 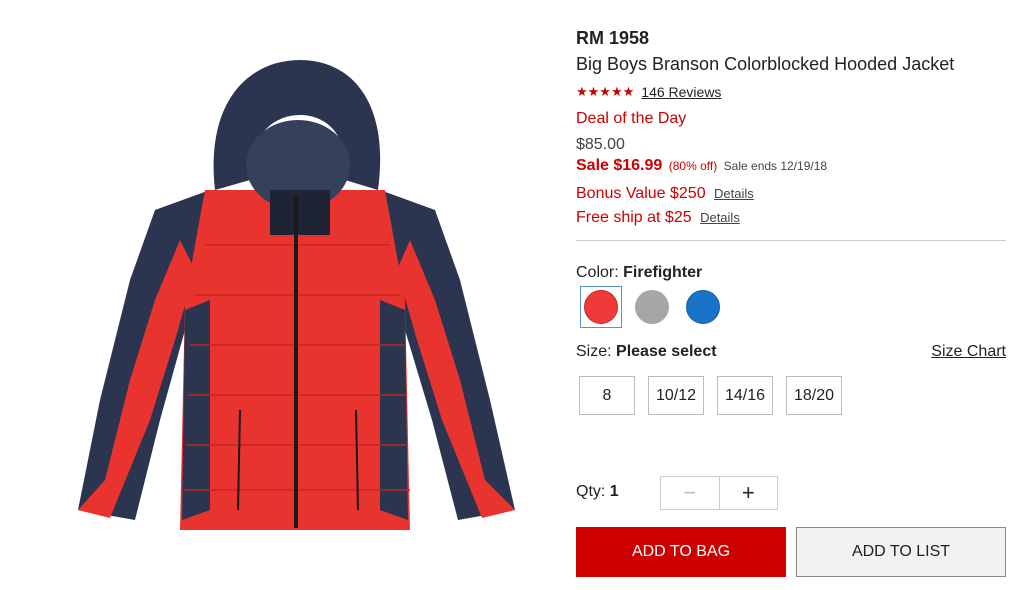 I want to click on size-row: Size: Please select Size Chart, so click(x=791, y=352).